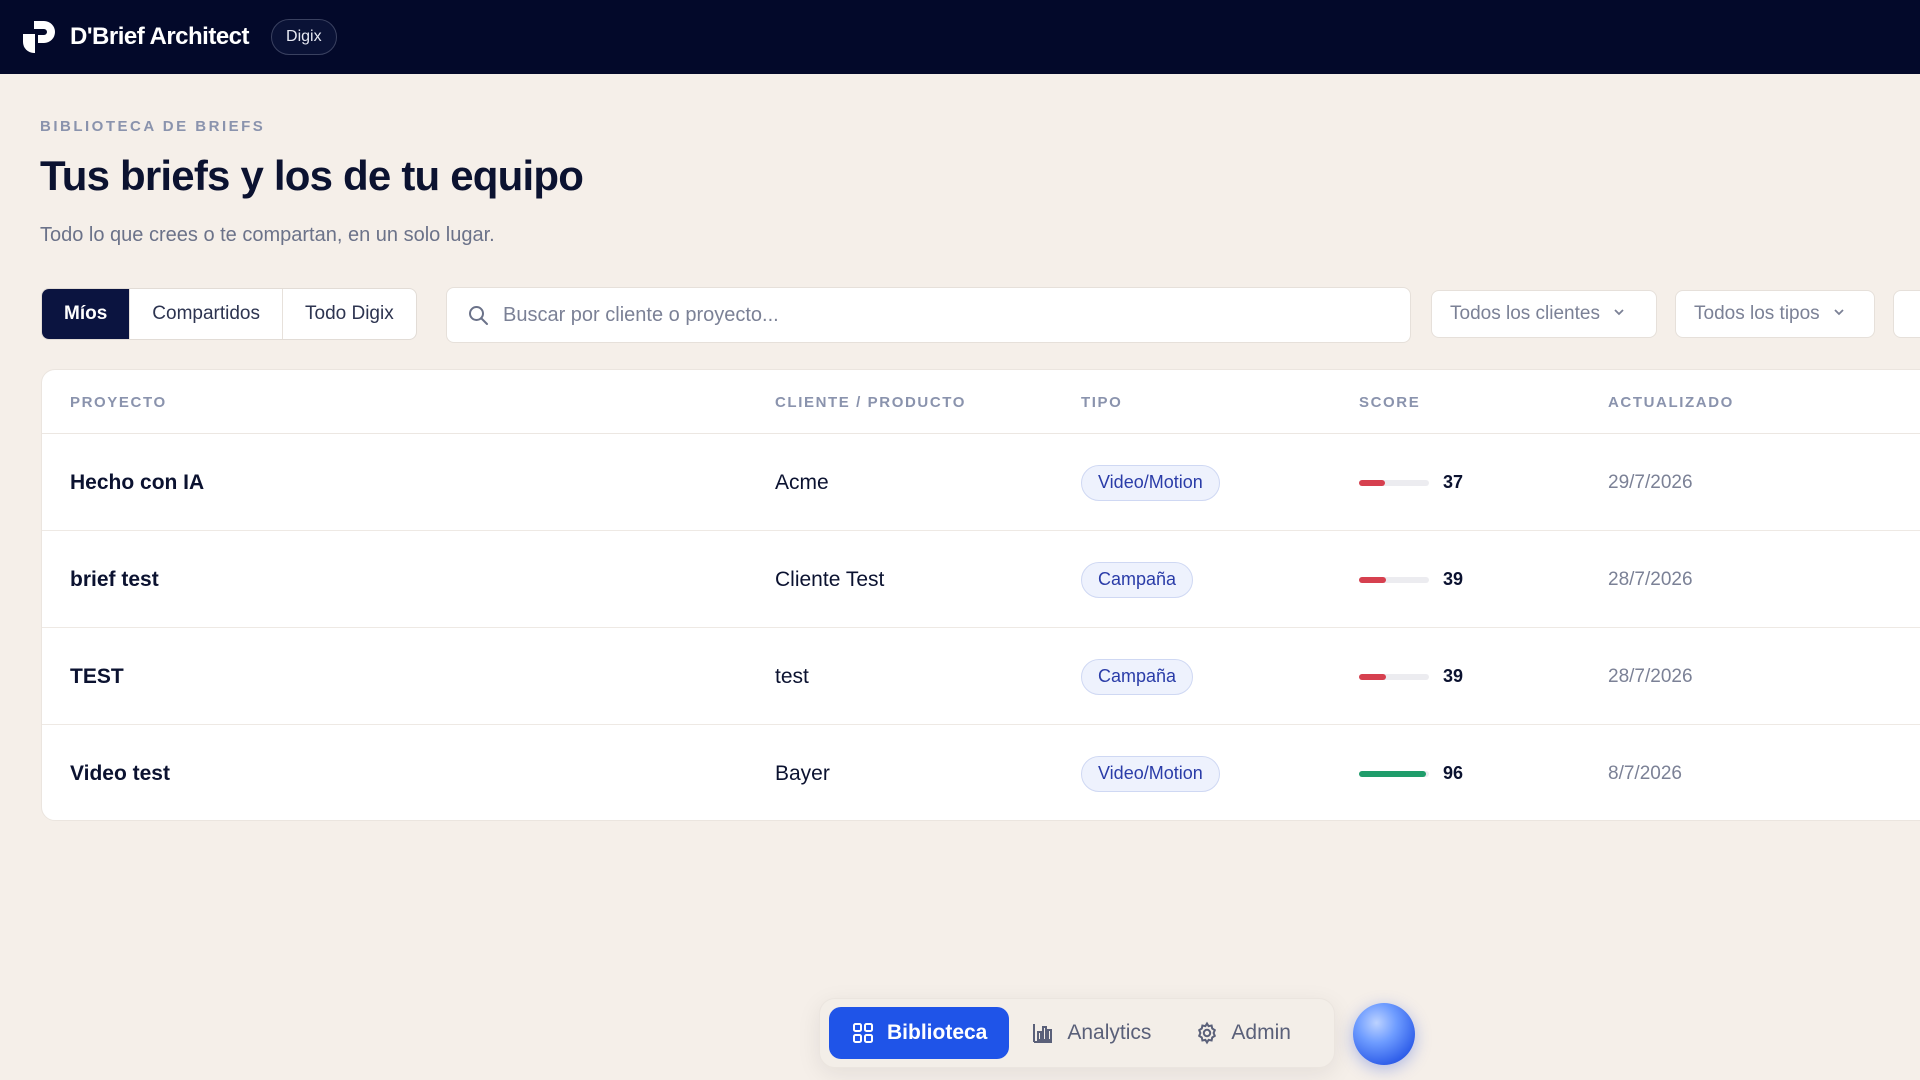 The height and width of the screenshot is (1080, 1920). I want to click on types-dropdown: Todos los tipos, so click(1775, 314).